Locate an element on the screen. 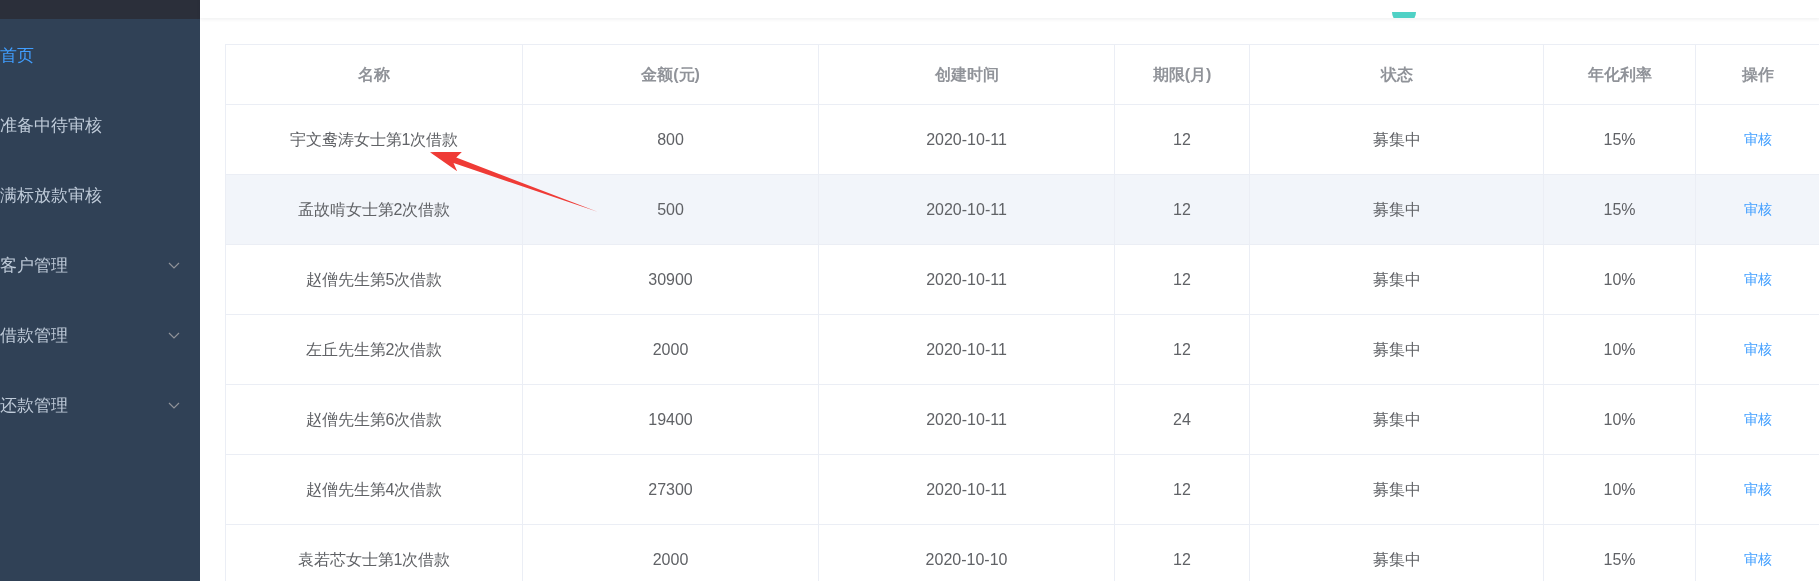 The width and height of the screenshot is (1819, 581). table-cell-text: 宇文鸯涛女士第1次借款 is located at coordinates (374, 139).